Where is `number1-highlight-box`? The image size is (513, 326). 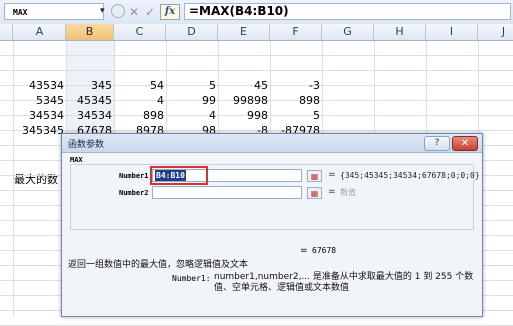 number1-highlight-box is located at coordinates (179, 175).